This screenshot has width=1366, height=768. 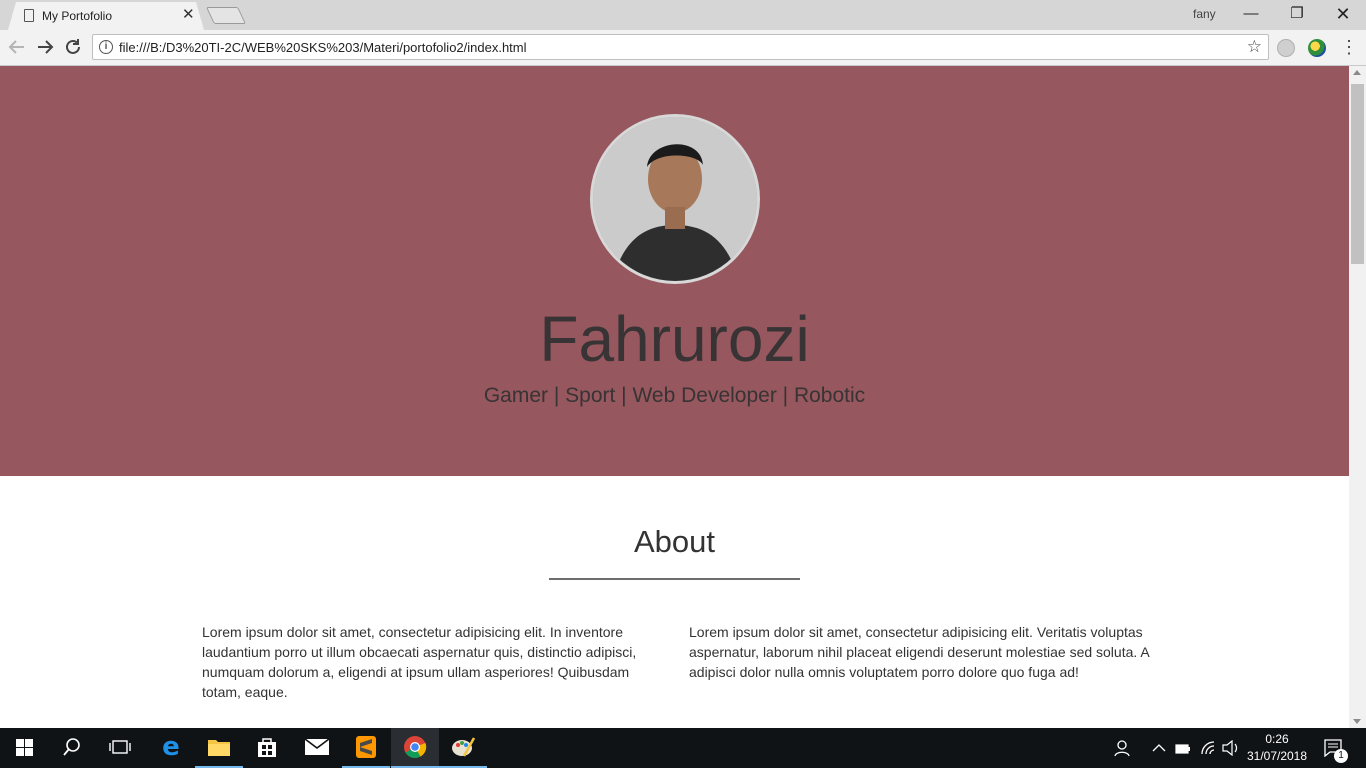 I want to click on paint-app, so click(x=463, y=748).